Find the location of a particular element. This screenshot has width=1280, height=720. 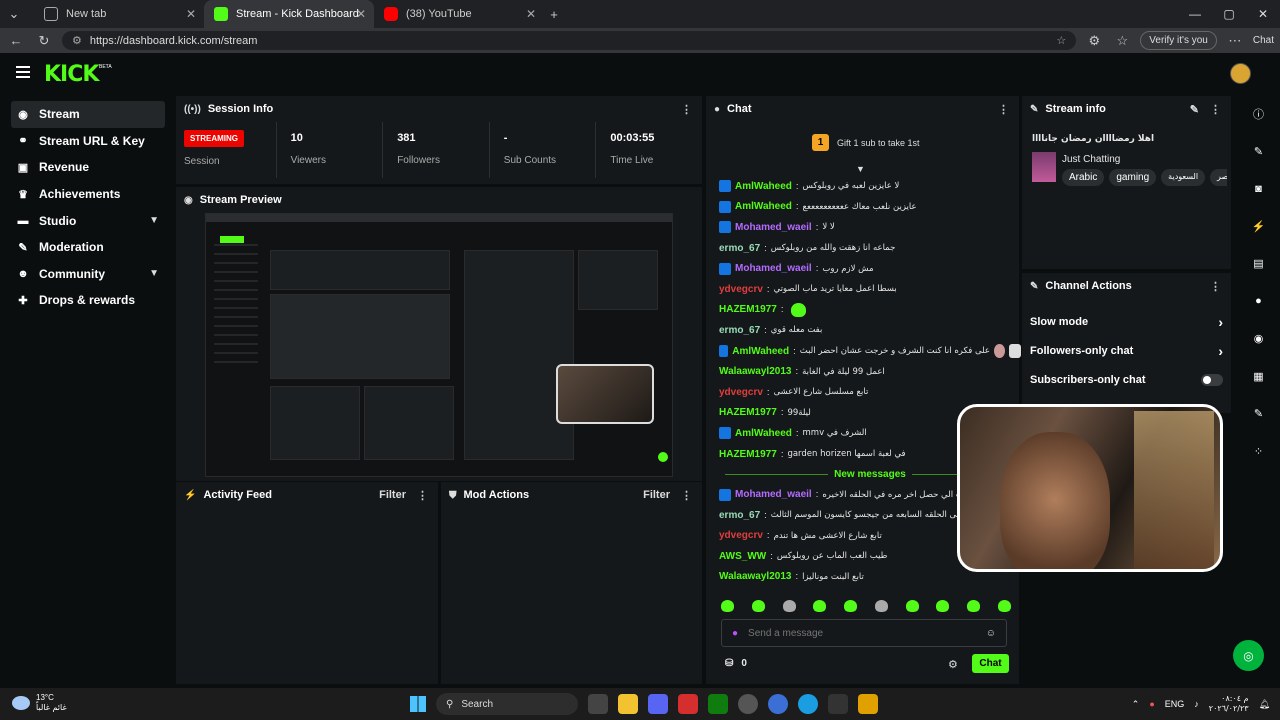

sidebar-item-achievements: ♛ Achievements is located at coordinates (88, 194).